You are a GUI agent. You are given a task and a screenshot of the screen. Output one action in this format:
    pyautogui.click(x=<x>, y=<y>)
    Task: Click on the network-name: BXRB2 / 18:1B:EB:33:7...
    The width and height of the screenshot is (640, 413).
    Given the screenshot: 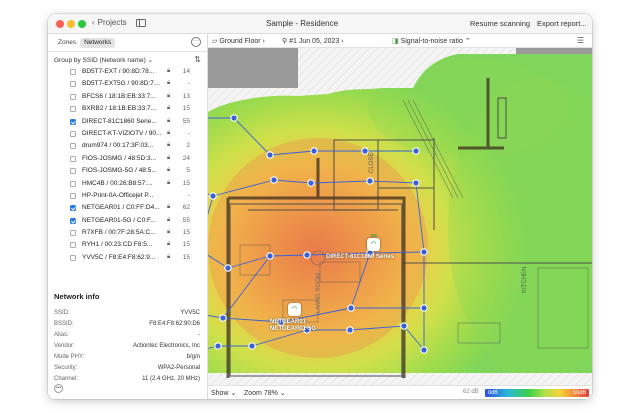 What is the action you would take?
    pyautogui.click(x=119, y=109)
    